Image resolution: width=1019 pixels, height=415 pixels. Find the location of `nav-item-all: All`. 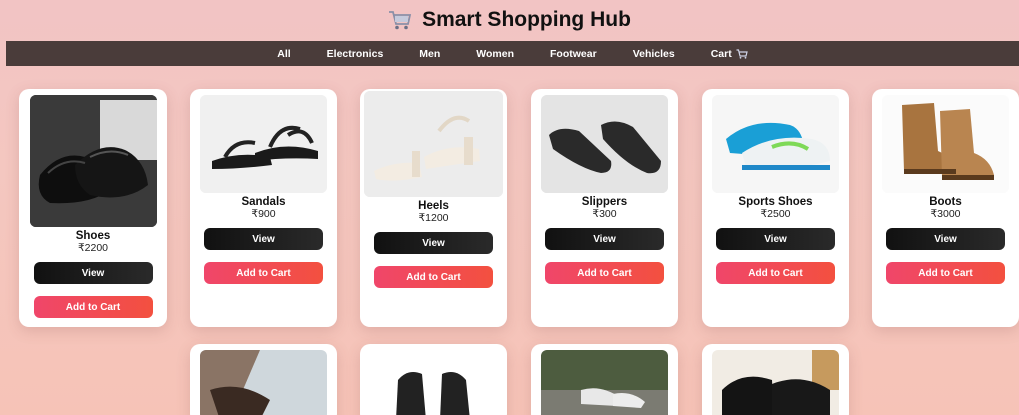

nav-item-all: All is located at coordinates (283, 54).